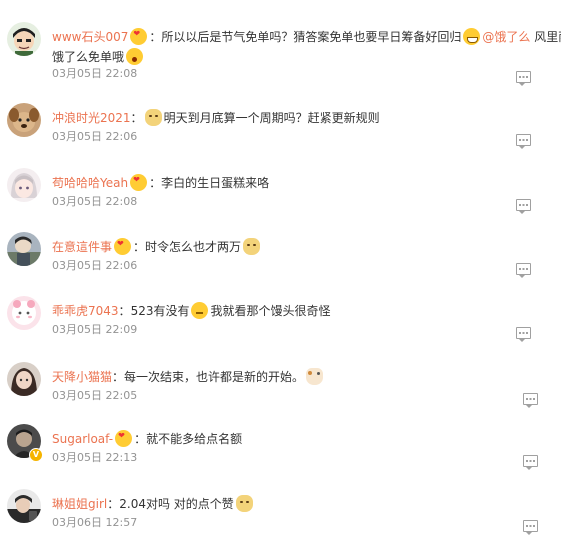 This screenshot has height=553, width=561. What do you see at coordinates (303, 183) in the screenshot?
I see `comment-line: 苟哈哈哈Yeah ：李白的生日蛋糕来咯` at bounding box center [303, 183].